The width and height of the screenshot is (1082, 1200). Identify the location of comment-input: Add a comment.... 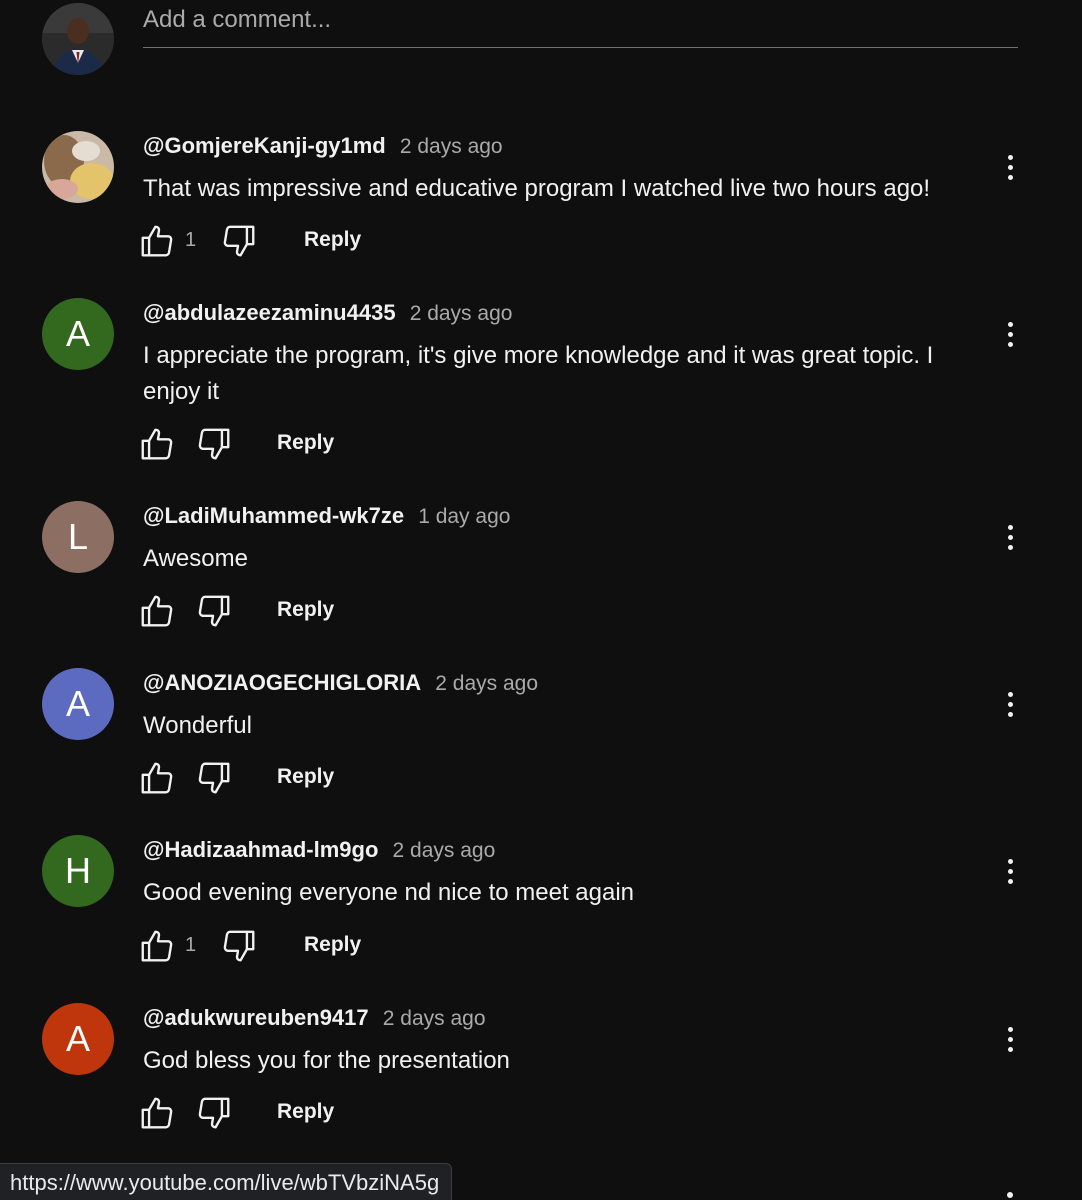
(580, 24).